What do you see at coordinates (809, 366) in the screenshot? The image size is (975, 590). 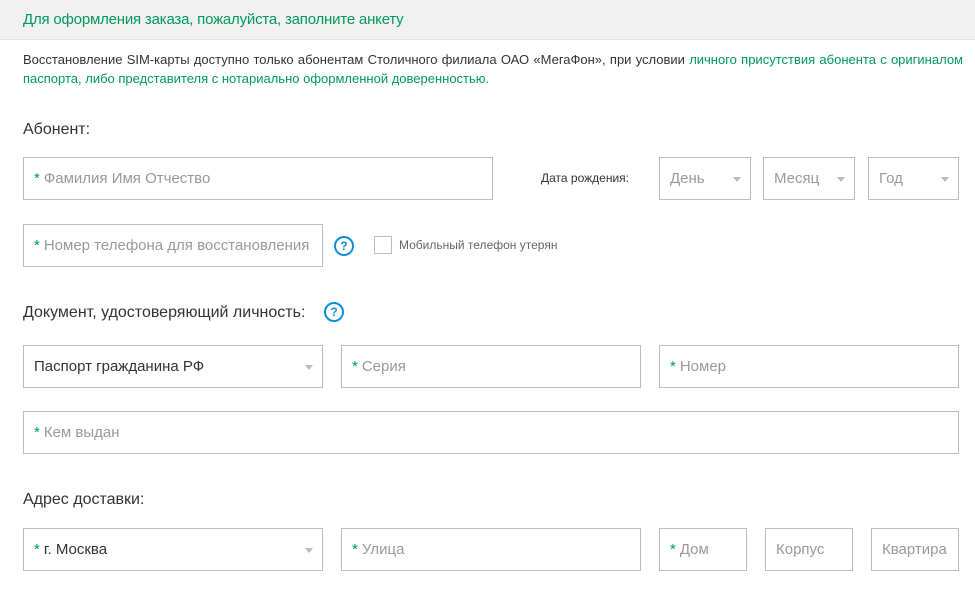 I see `passport-number-input: * Номер` at bounding box center [809, 366].